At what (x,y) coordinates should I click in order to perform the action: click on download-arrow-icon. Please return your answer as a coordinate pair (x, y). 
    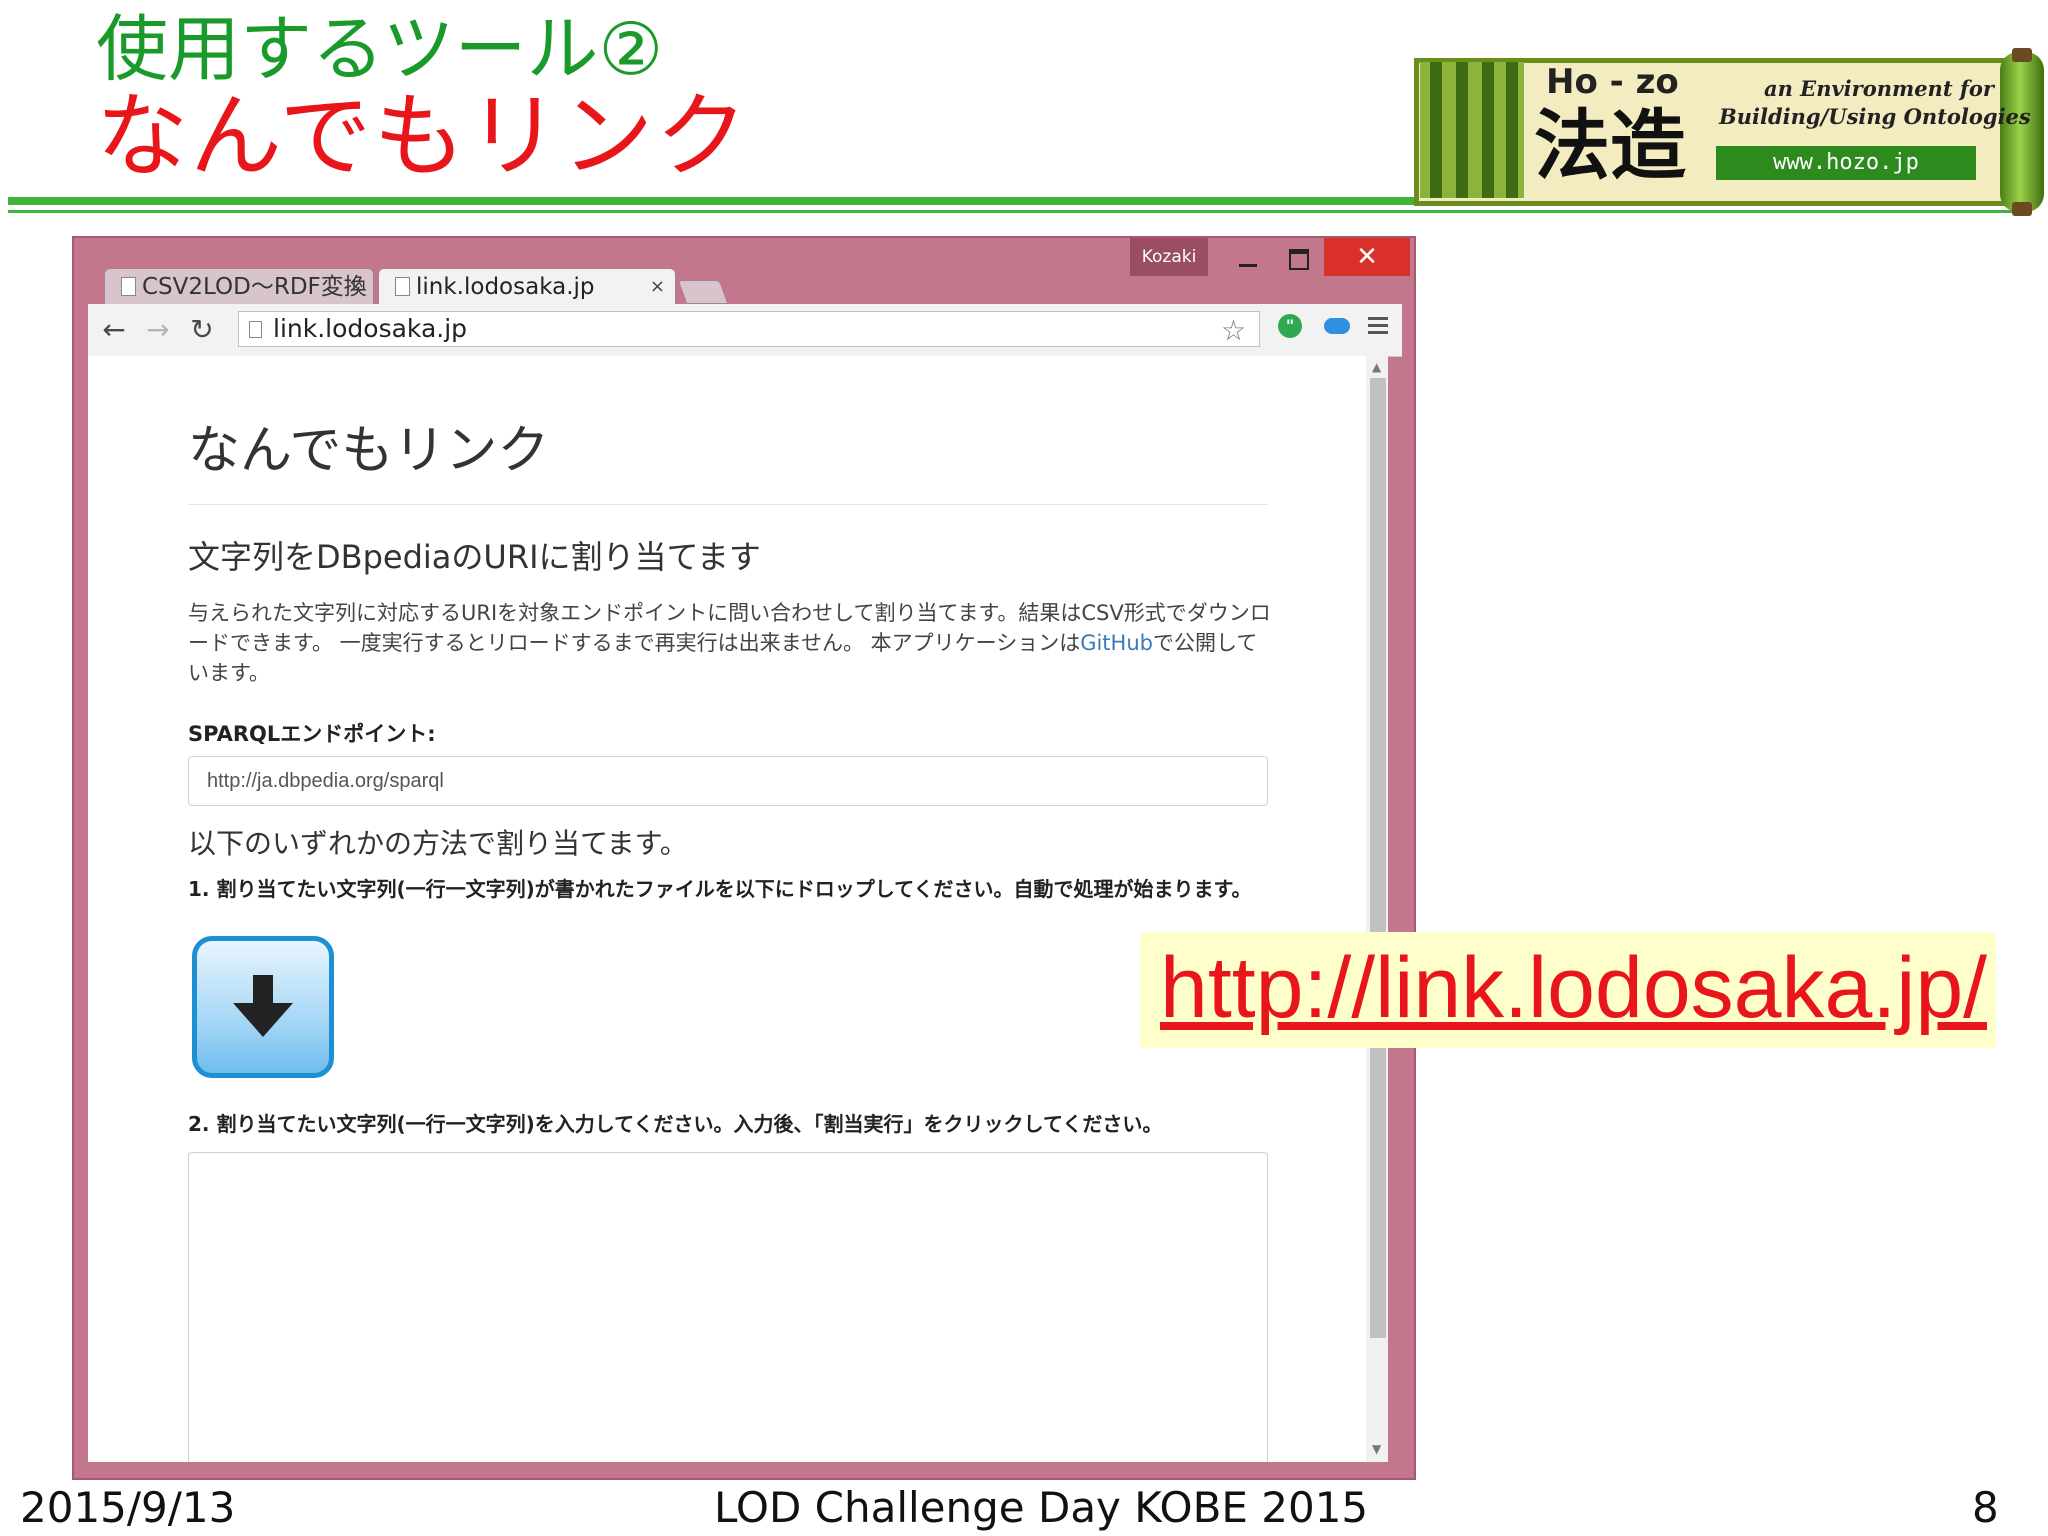
    Looking at the image, I should click on (263, 1006).